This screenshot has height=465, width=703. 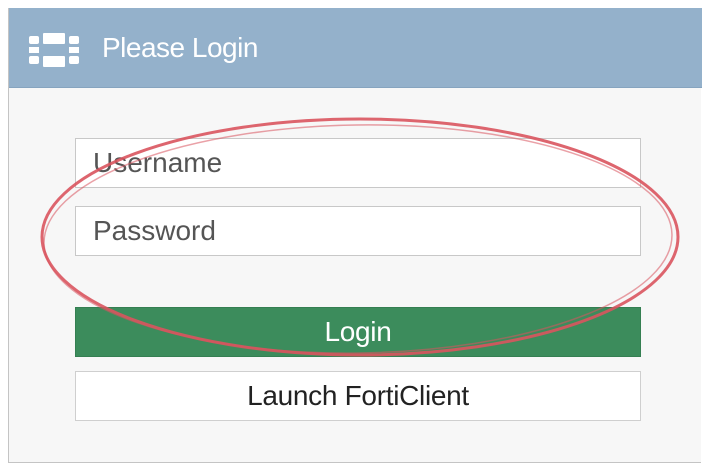 What do you see at coordinates (180, 47) in the screenshot?
I see `panel-title: Please Login` at bounding box center [180, 47].